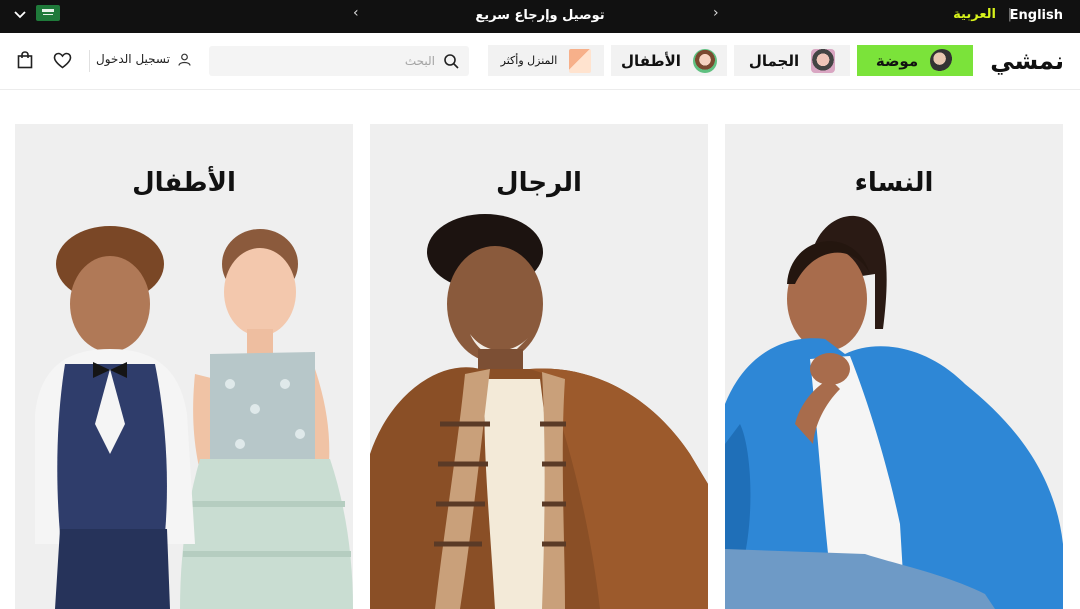 This screenshot has width=1080, height=609. I want to click on category-home-label: المنزل وأكثر, so click(529, 60).